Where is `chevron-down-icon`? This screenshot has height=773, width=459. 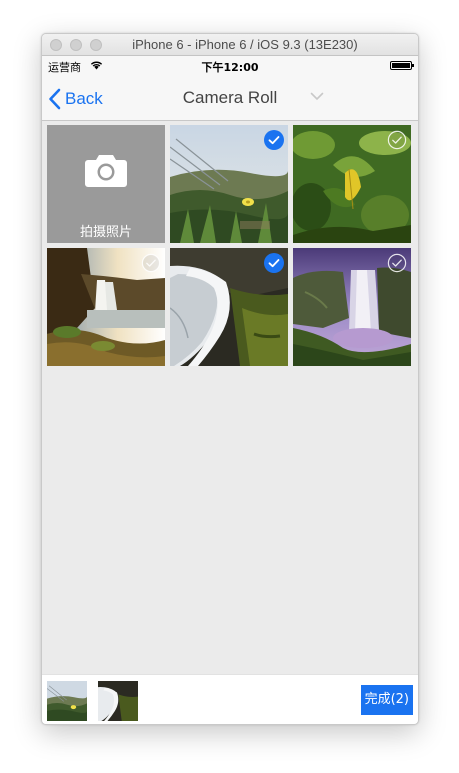 chevron-down-icon is located at coordinates (317, 96).